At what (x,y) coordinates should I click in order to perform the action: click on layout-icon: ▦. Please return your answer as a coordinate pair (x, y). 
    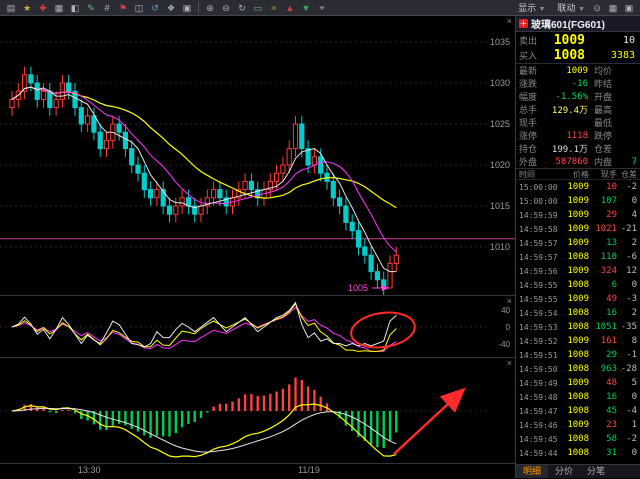
    Looking at the image, I should click on (613, 8).